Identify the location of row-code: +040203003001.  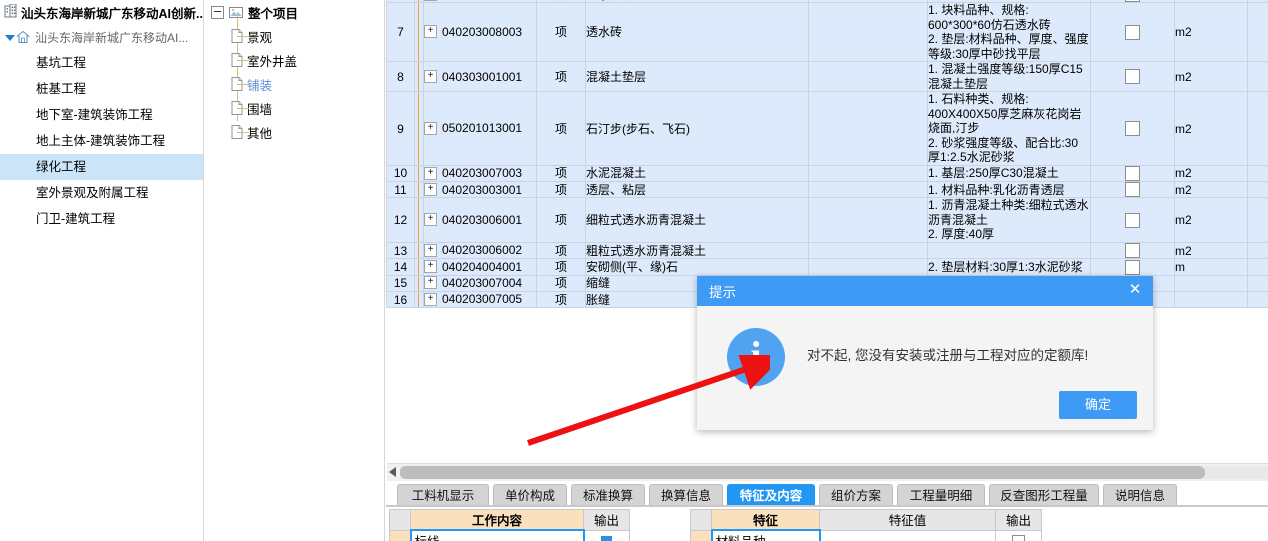
(480, 190).